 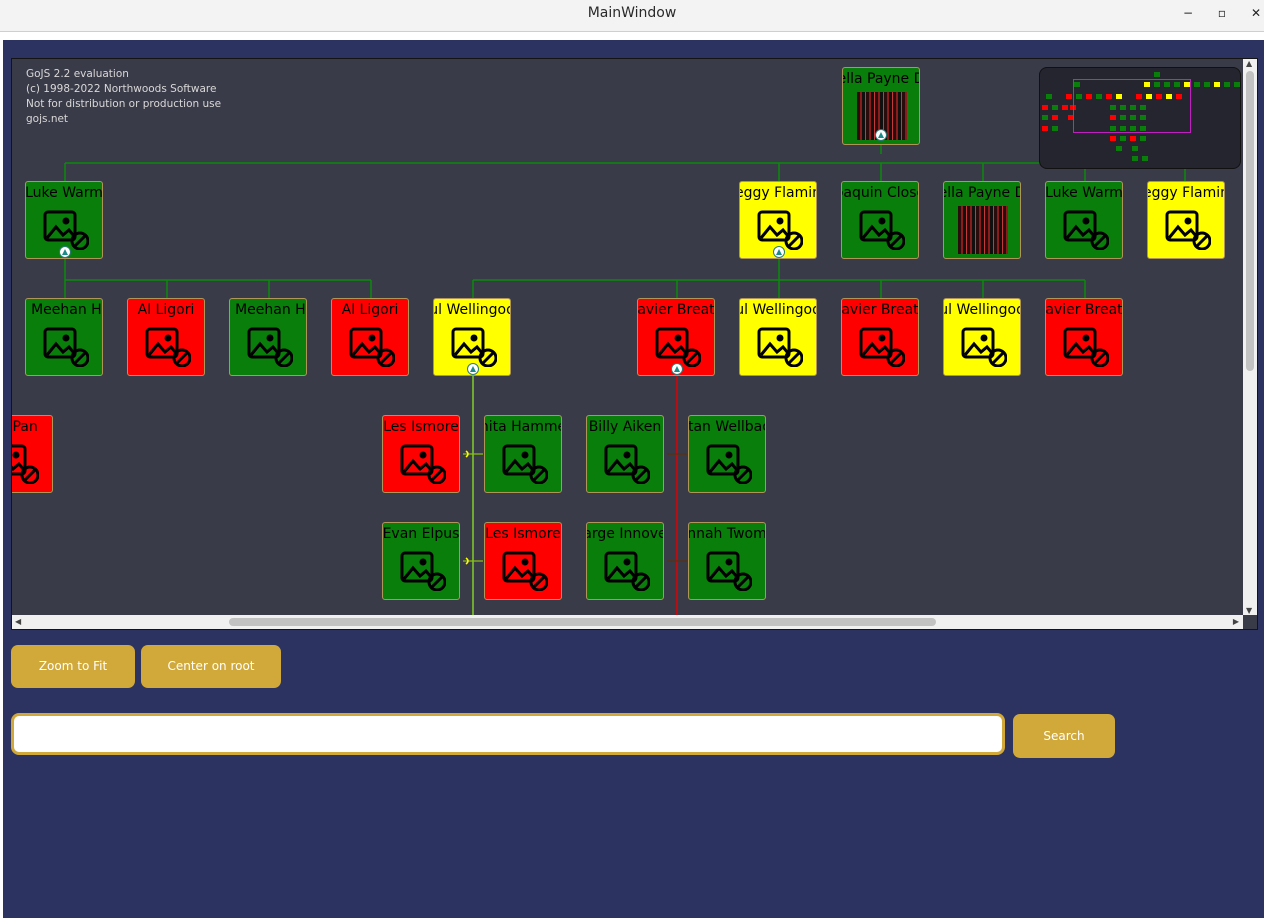 What do you see at coordinates (1132, 106) in the screenshot?
I see `overview-viewport-box` at bounding box center [1132, 106].